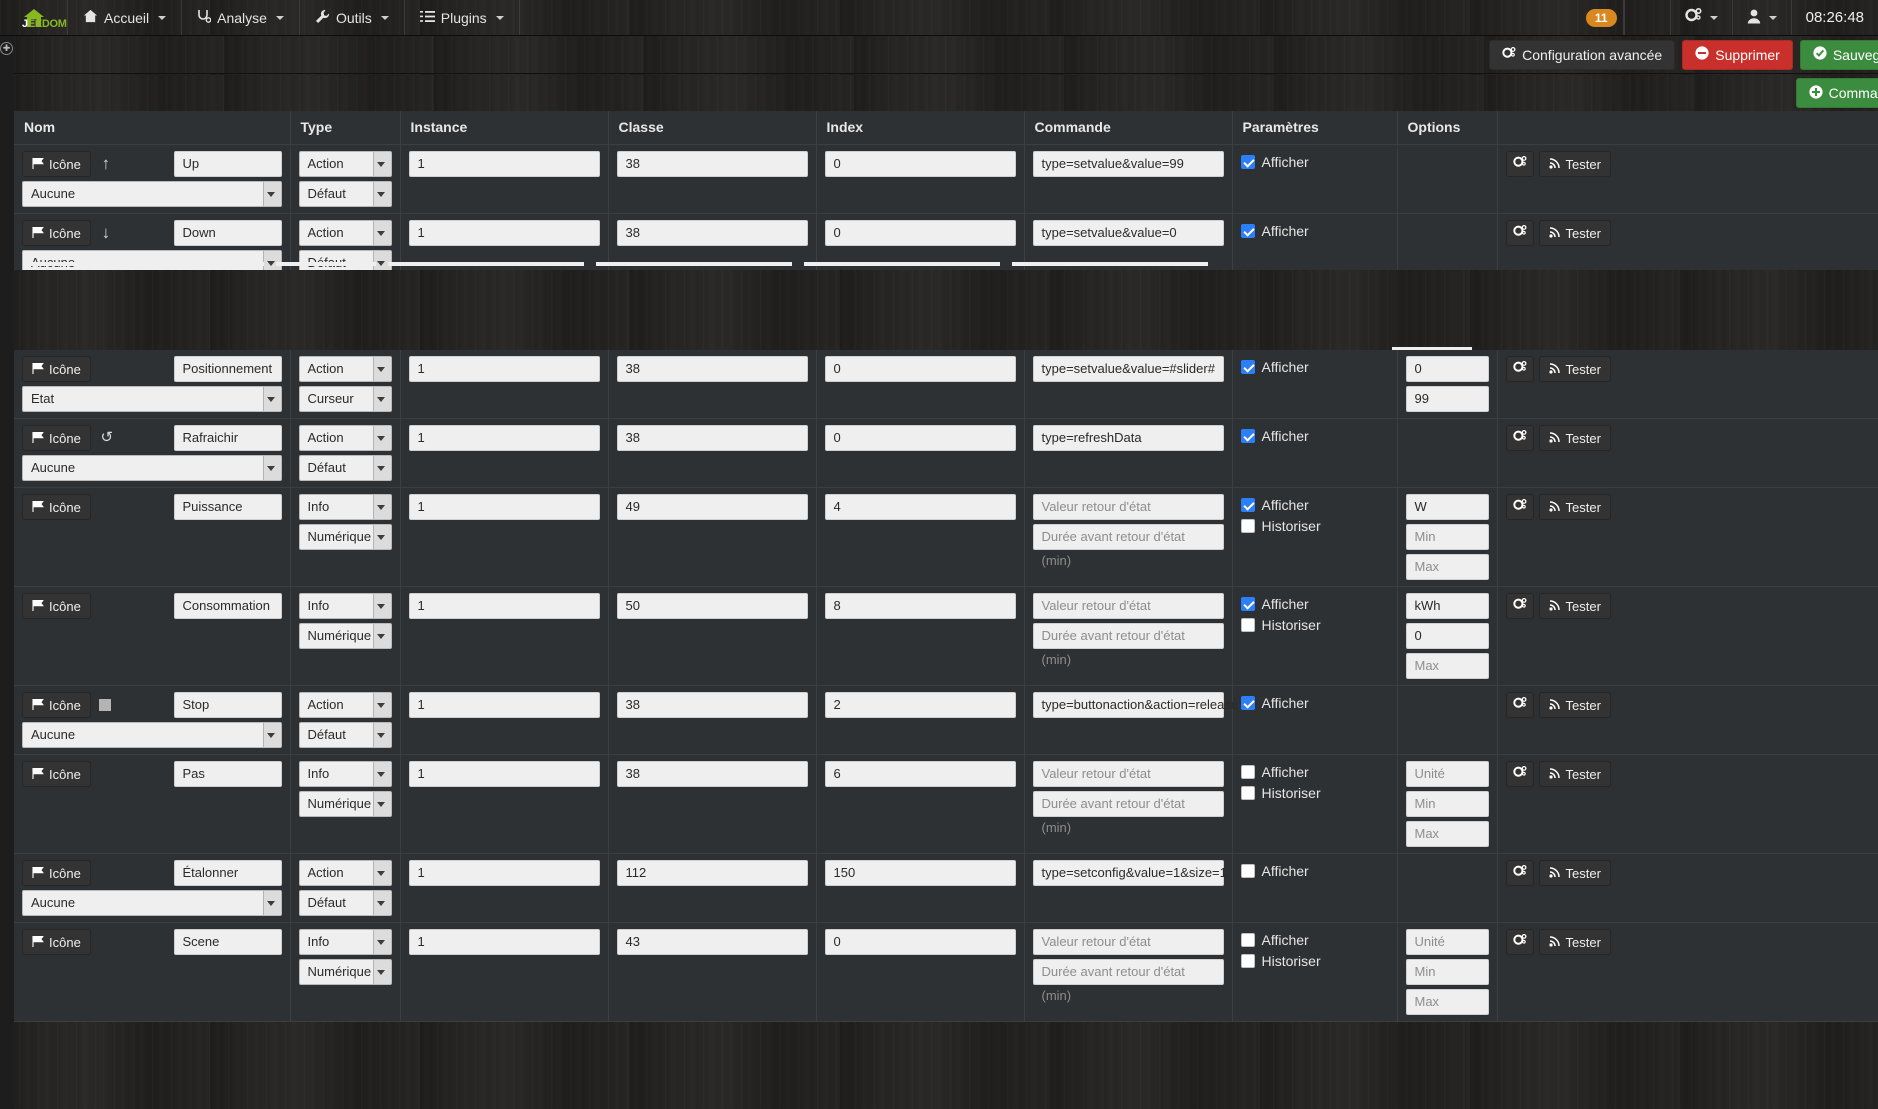  I want to click on settings-menu, so click(1700, 17).